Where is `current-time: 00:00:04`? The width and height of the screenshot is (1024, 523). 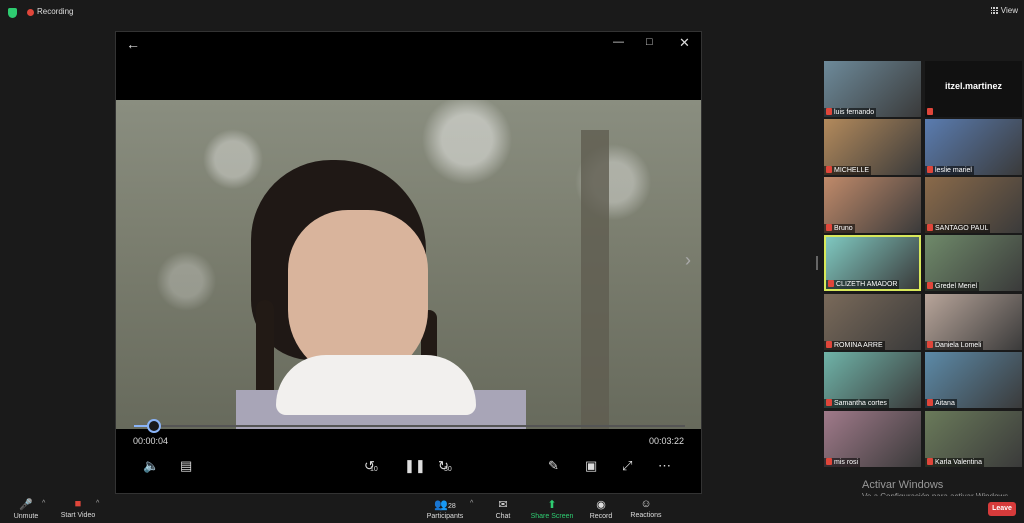
current-time: 00:00:04 is located at coordinates (151, 441).